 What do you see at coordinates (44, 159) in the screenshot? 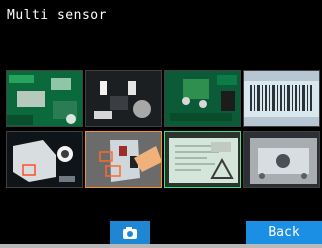
I see `sensor-tile-white-part` at bounding box center [44, 159].